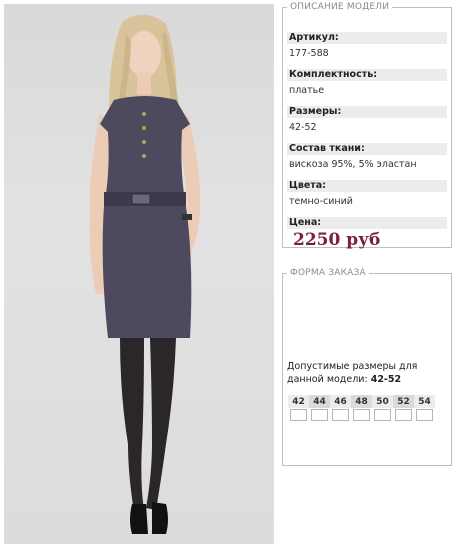 Image resolution: width=458 pixels, height=546 pixels. I want to click on sizes-value: 42-52, so click(303, 127).